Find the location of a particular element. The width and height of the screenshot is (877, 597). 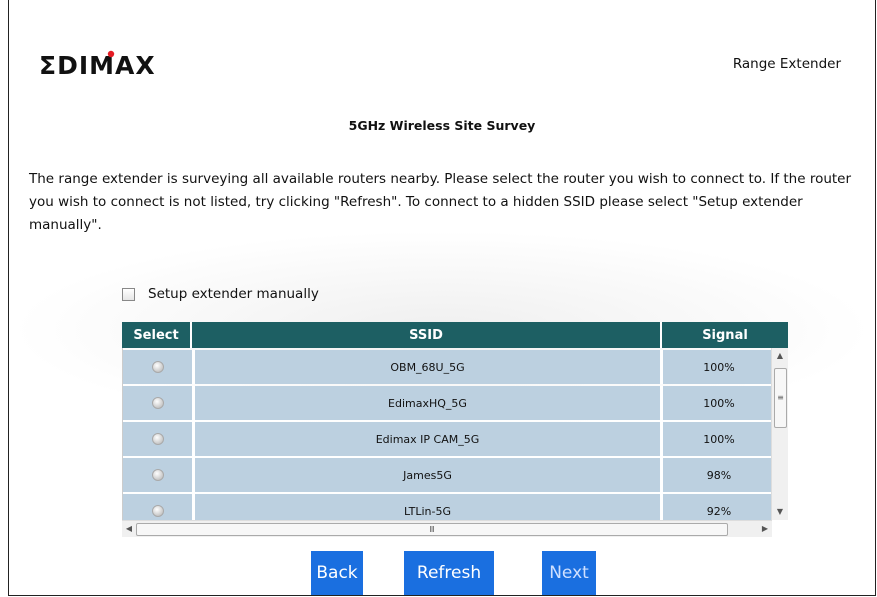

edimax-logo: ΣDIMAX is located at coordinates (97, 65).